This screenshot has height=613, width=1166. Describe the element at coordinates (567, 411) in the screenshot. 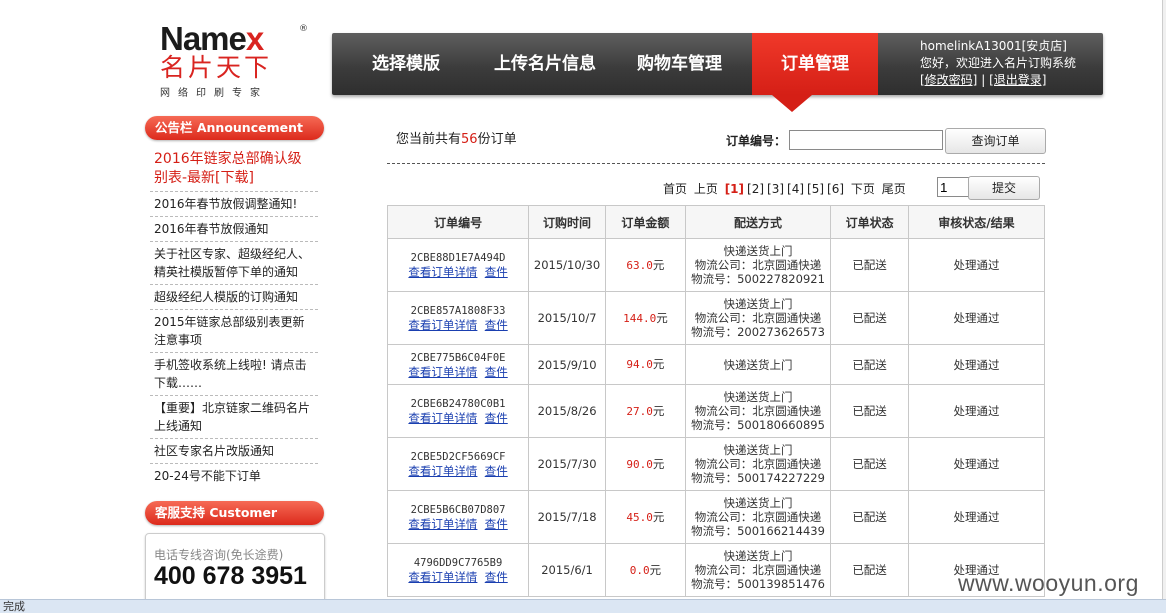

I see `order-date: 2015/8/26` at that location.